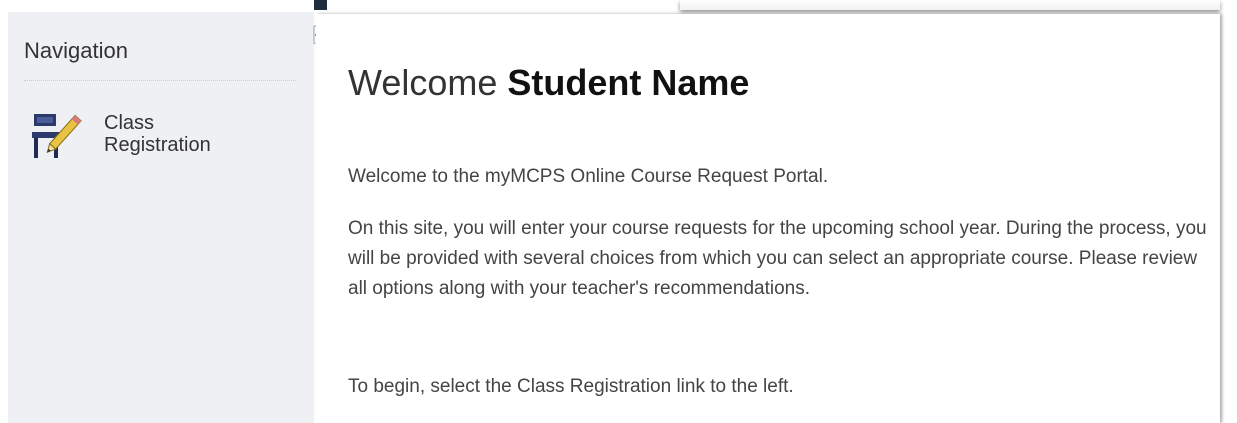  I want to click on navigation-divider, so click(160, 80).